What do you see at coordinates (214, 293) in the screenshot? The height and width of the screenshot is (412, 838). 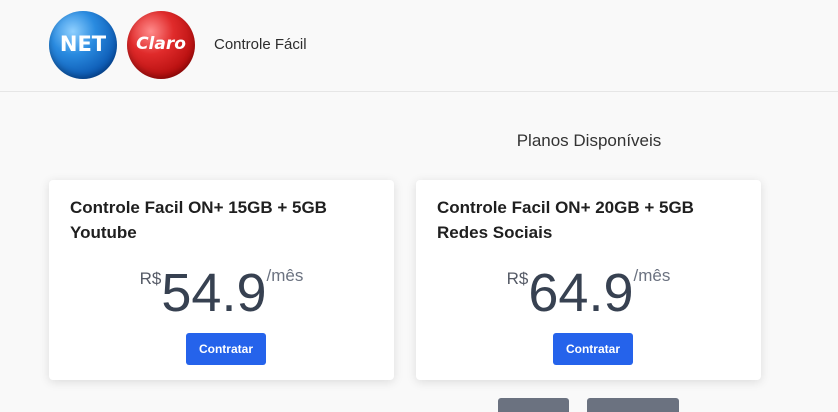 I see `price-amount: 54.9` at bounding box center [214, 293].